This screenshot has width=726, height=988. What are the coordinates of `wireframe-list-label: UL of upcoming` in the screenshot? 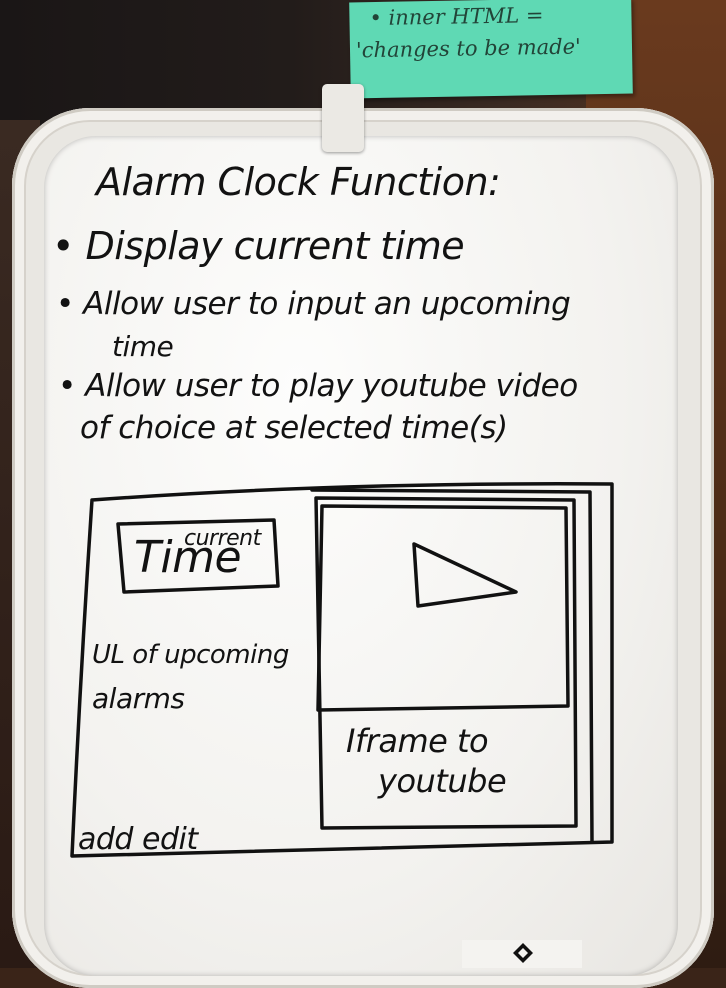 It's located at (190, 655).